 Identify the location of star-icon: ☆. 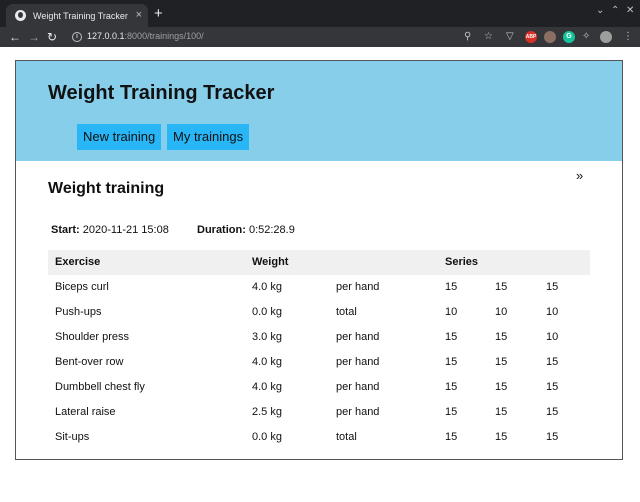
(488, 37).